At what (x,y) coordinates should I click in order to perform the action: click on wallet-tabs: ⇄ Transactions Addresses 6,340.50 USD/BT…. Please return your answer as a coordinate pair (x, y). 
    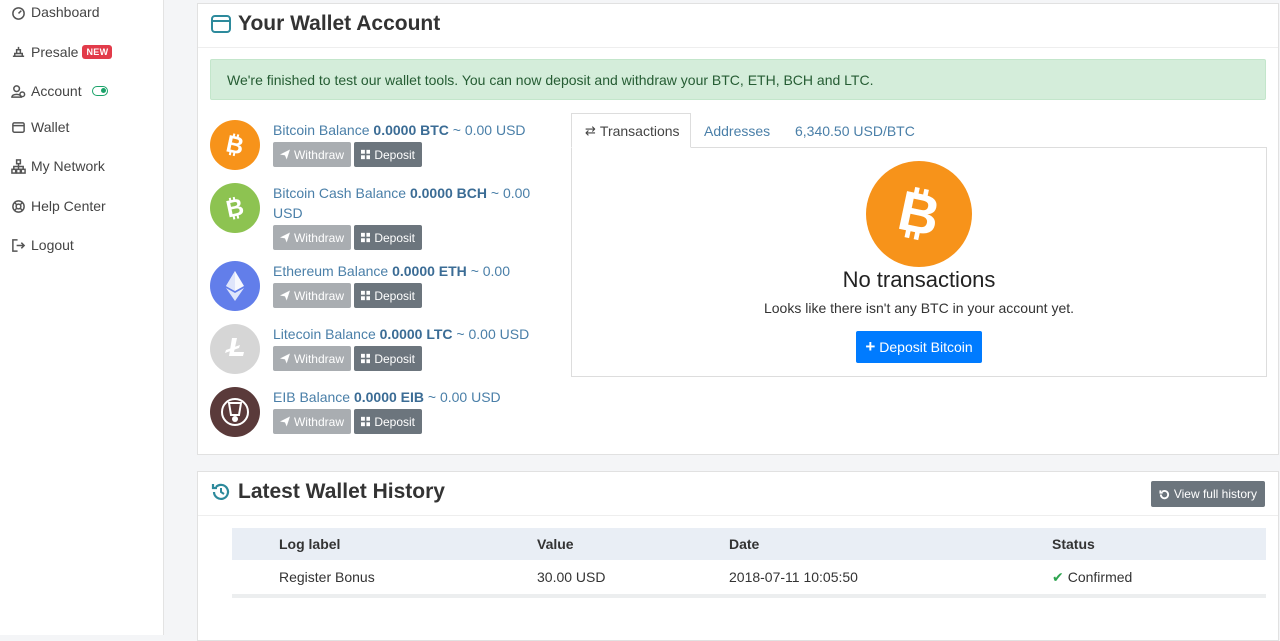
    Looking at the image, I should click on (919, 135).